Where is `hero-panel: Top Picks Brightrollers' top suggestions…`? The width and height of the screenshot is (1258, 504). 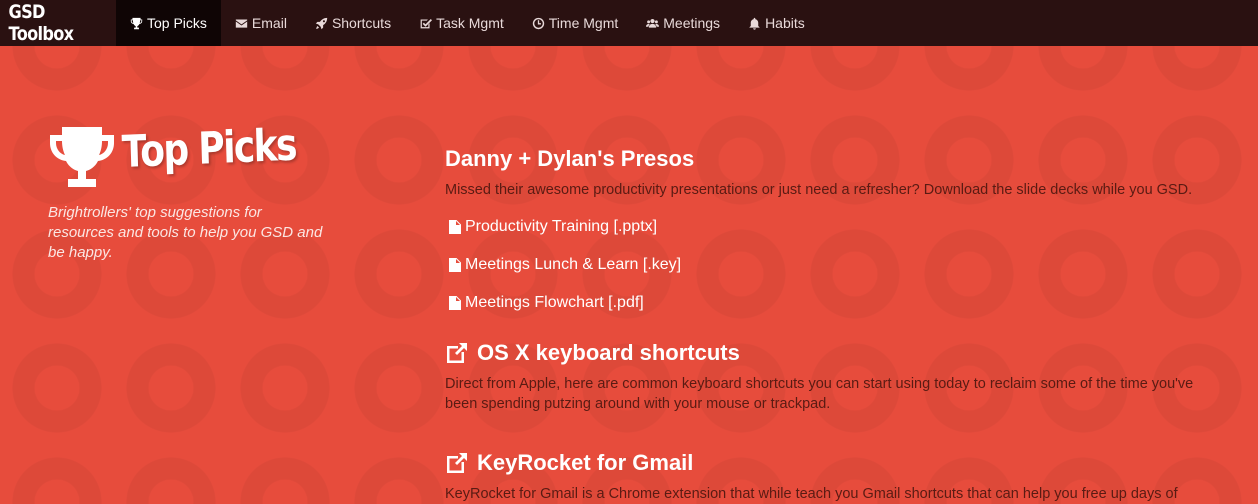 hero-panel: Top Picks Brightrollers' top suggestions… is located at coordinates (193, 191).